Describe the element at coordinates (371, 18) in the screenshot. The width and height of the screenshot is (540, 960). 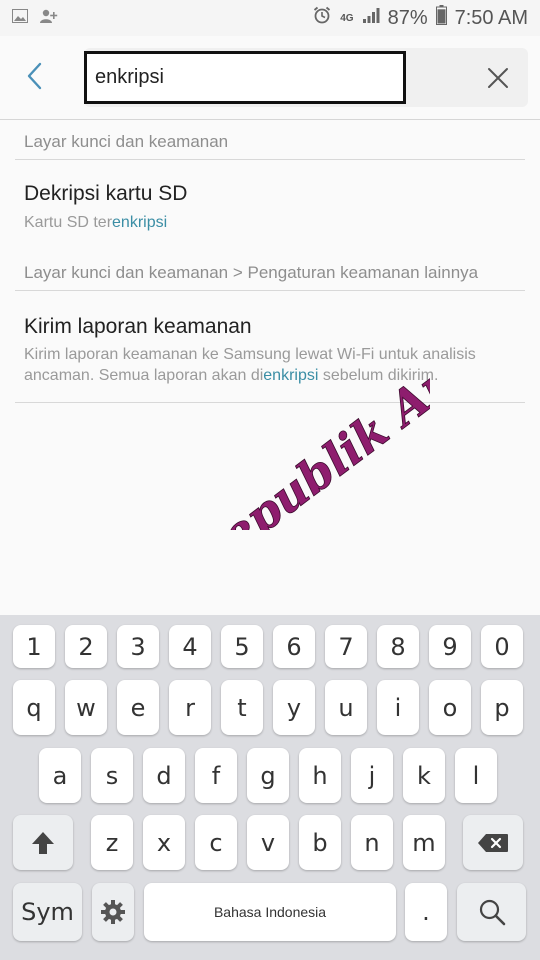
I see `signal-icon` at that location.